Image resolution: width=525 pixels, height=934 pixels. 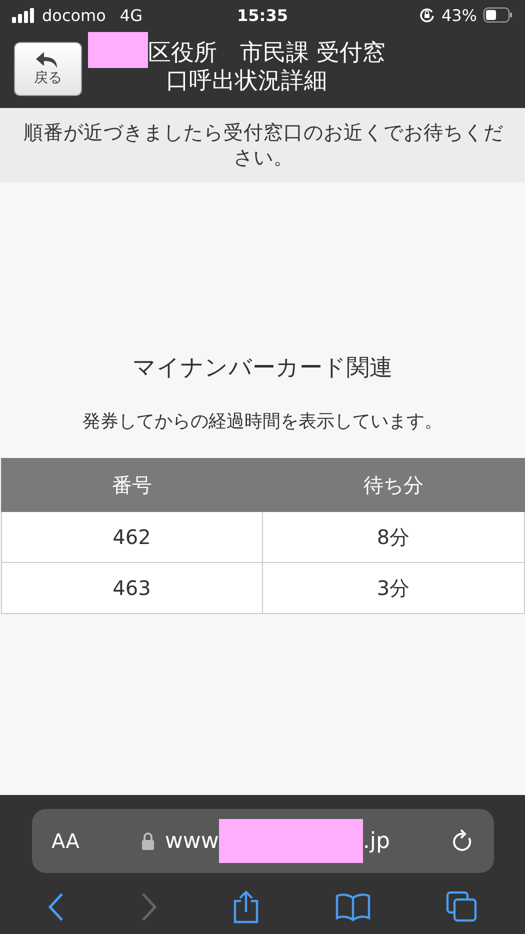 I want to click on column-header: 待ち分, so click(x=393, y=485).